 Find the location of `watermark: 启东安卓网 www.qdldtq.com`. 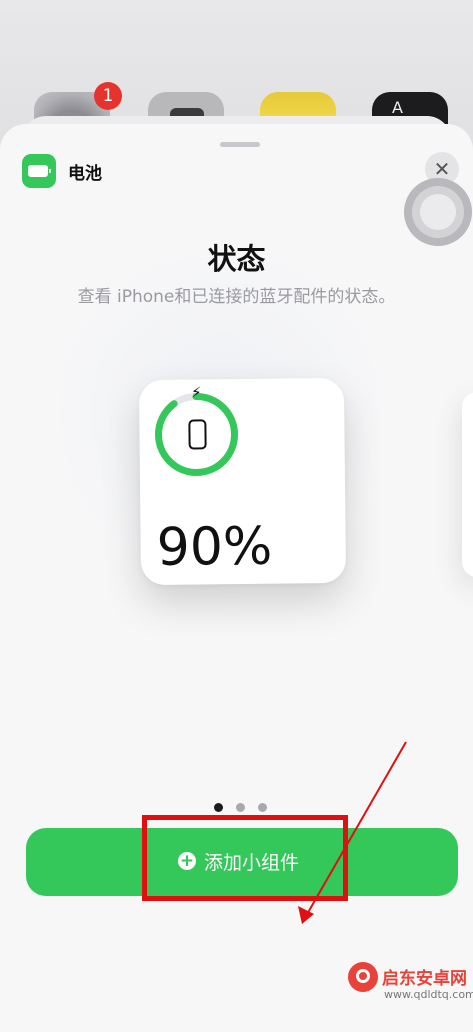

watermark: 启东安卓网 www.qdldtq.com is located at coordinates (408, 961).